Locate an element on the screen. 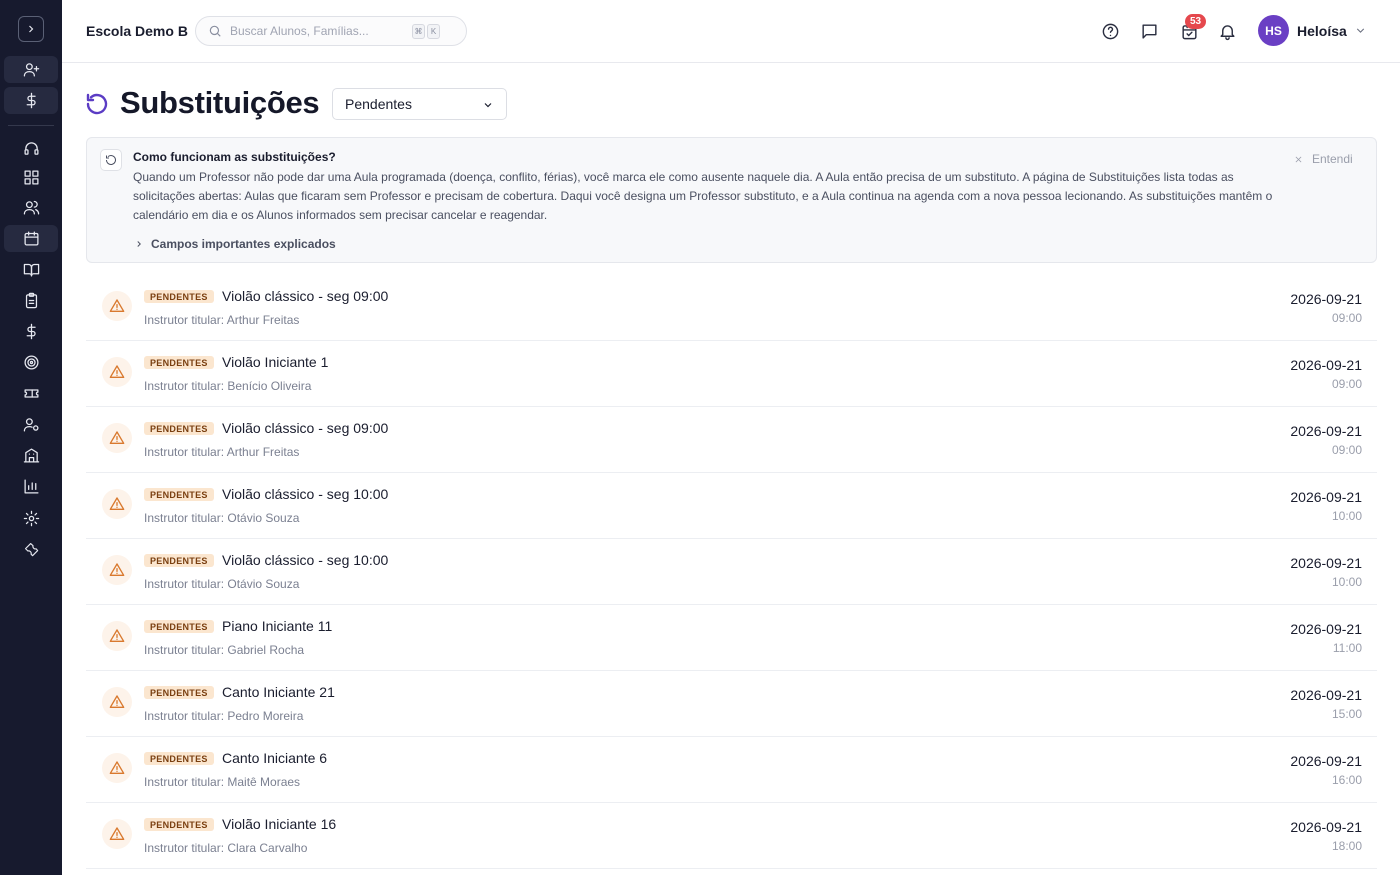 The width and height of the screenshot is (1400, 875). bell-icon is located at coordinates (1227, 32).